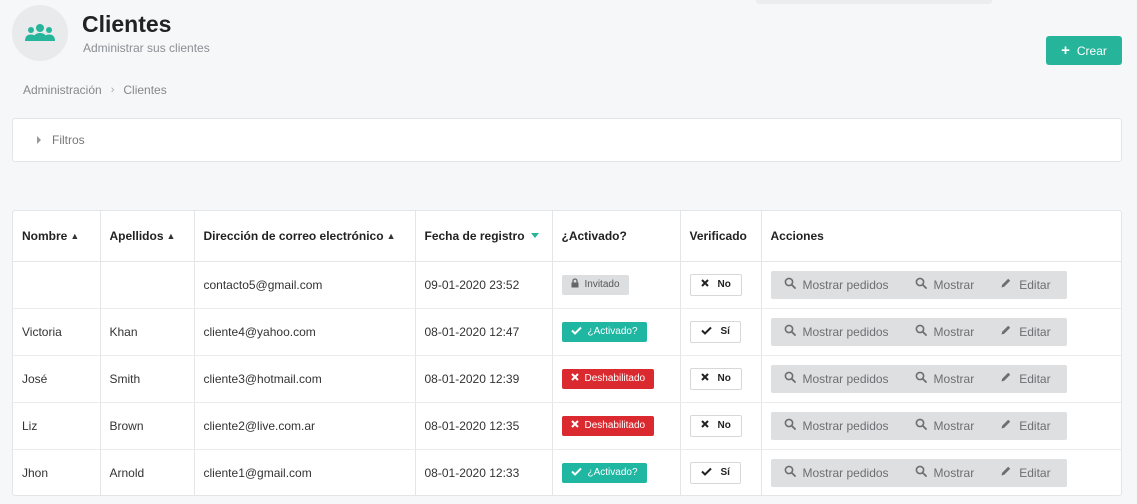  Describe the element at coordinates (68, 140) in the screenshot. I see `filters-label: Filtros` at that location.